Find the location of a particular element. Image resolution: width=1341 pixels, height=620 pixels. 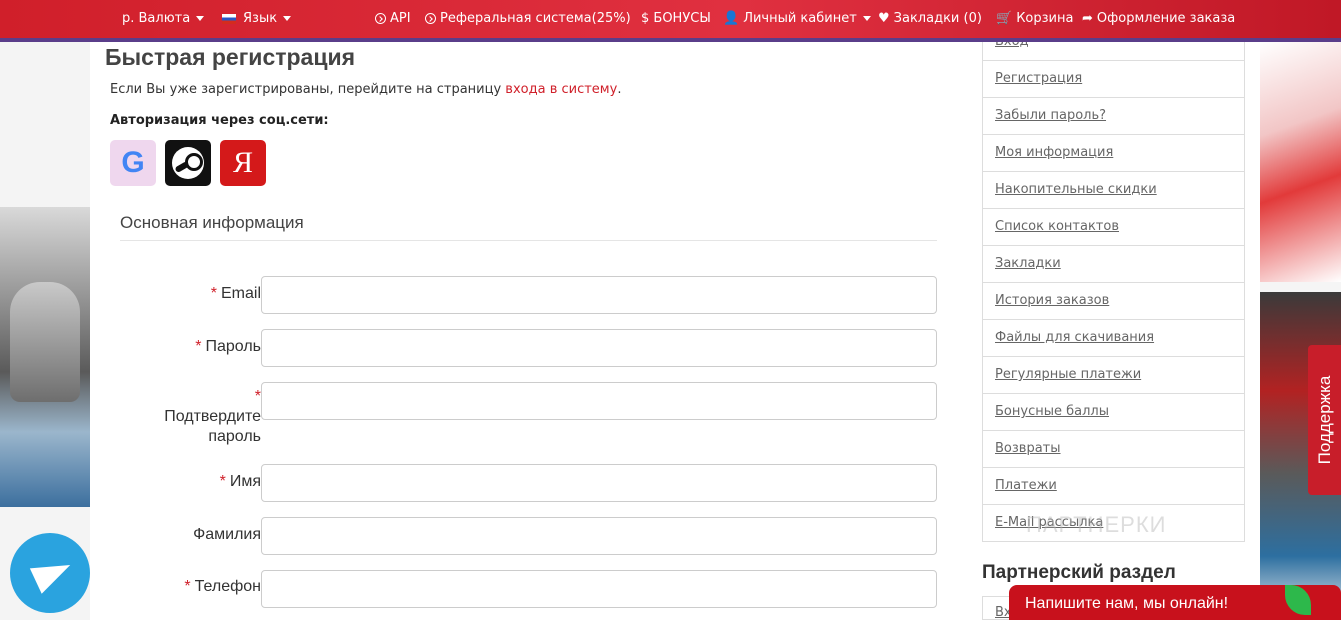

first-name-label: * Имя is located at coordinates (240, 482).